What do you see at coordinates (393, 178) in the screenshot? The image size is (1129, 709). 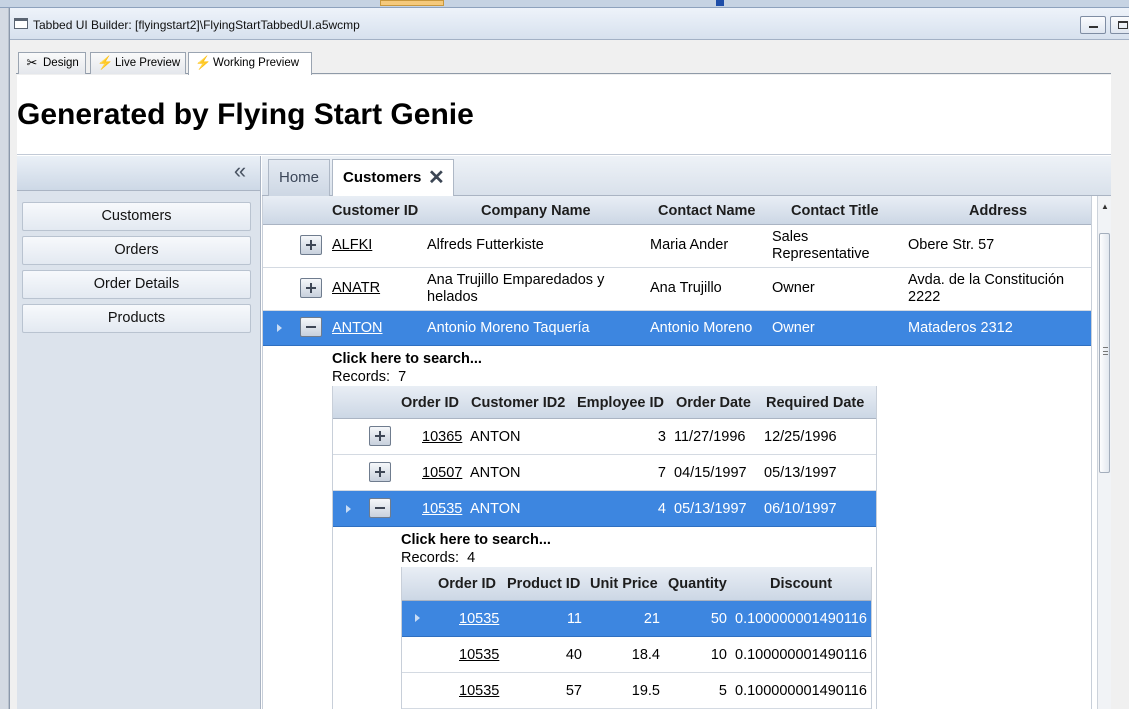 I see `tab-customers: Customers ✕` at bounding box center [393, 178].